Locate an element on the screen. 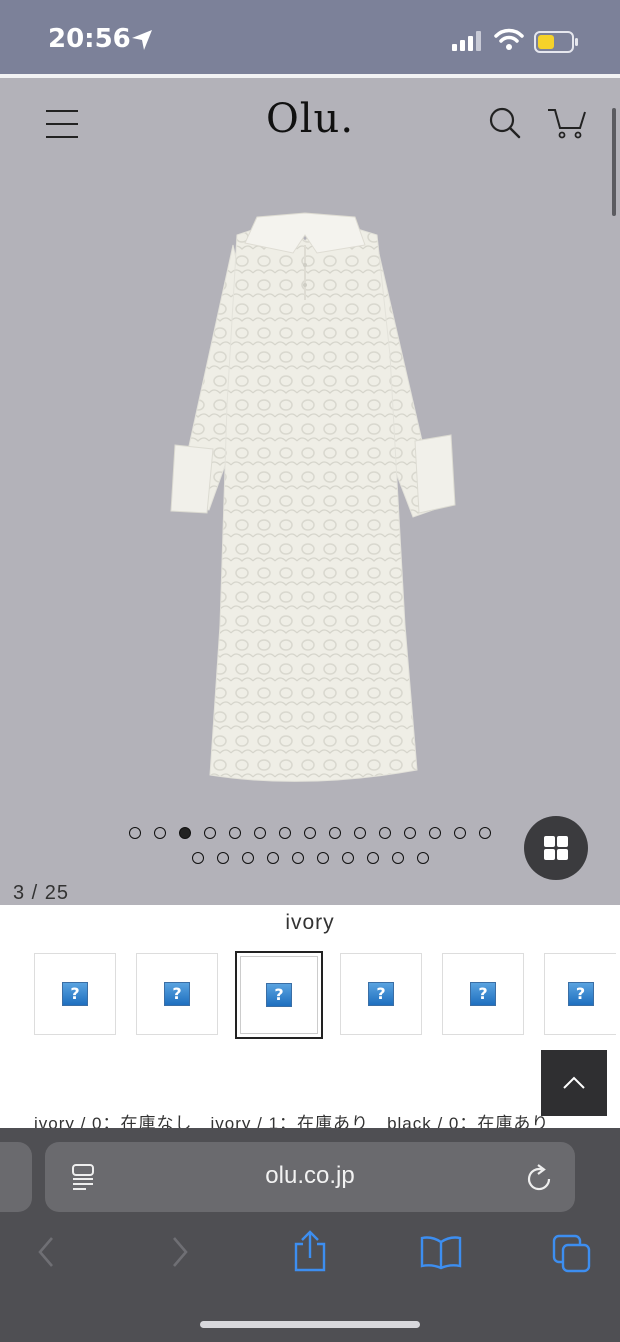 This screenshot has height=1342, width=620. carousel-dot-active is located at coordinates (185, 833).